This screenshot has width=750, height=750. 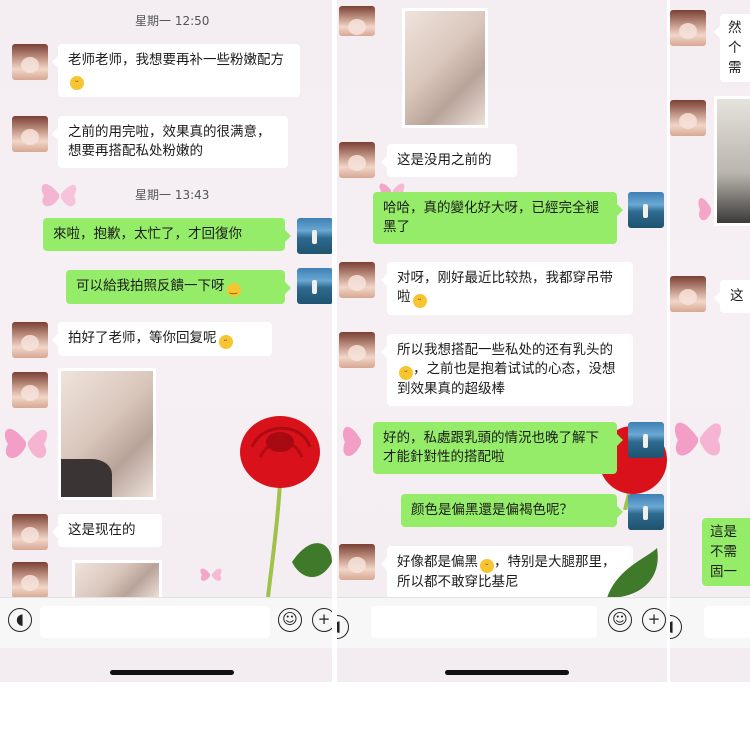 What do you see at coordinates (710, 341) in the screenshot?
I see `chat-panel-3: ◖ 然个需 这 這是不需固一` at bounding box center [710, 341].